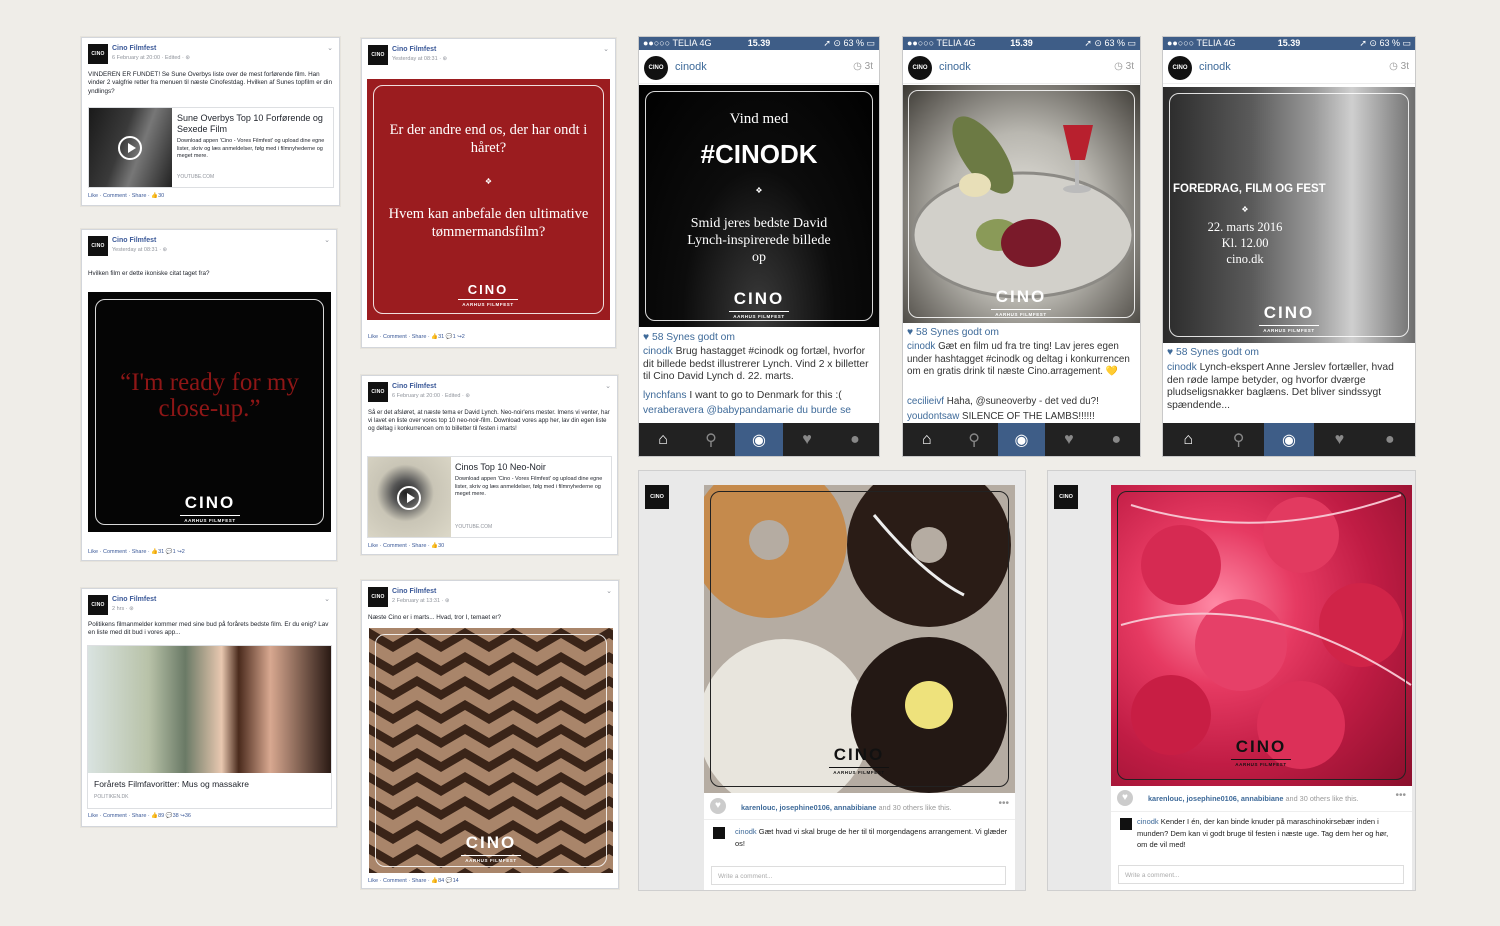 The height and width of the screenshot is (926, 1500). I want to click on divider, so click(1261, 811).